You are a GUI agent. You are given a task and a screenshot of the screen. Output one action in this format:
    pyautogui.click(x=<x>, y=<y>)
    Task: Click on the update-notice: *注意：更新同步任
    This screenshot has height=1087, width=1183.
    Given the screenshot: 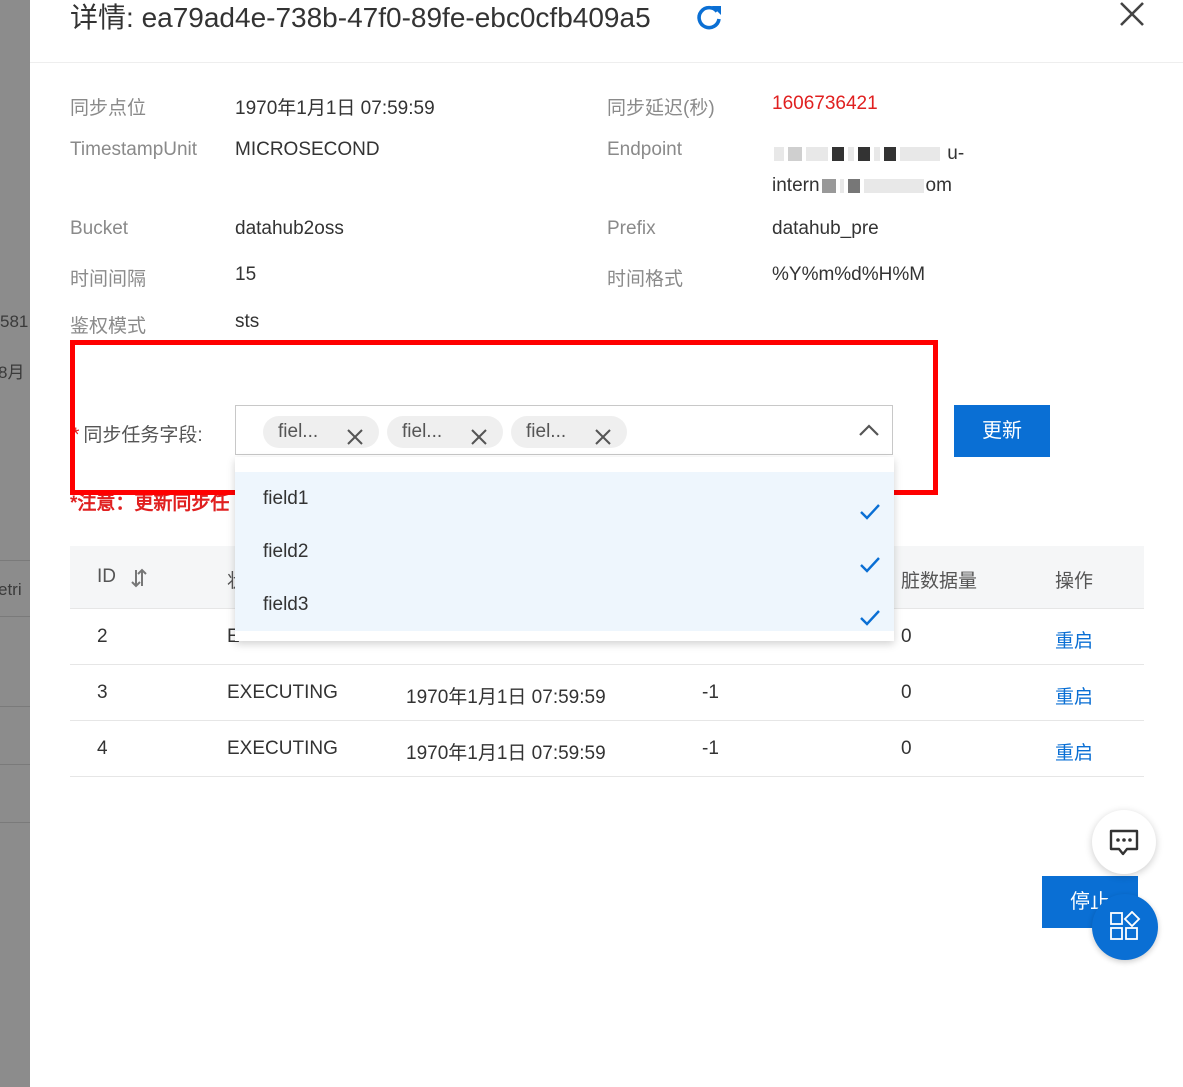 What is the action you would take?
    pyautogui.click(x=150, y=503)
    